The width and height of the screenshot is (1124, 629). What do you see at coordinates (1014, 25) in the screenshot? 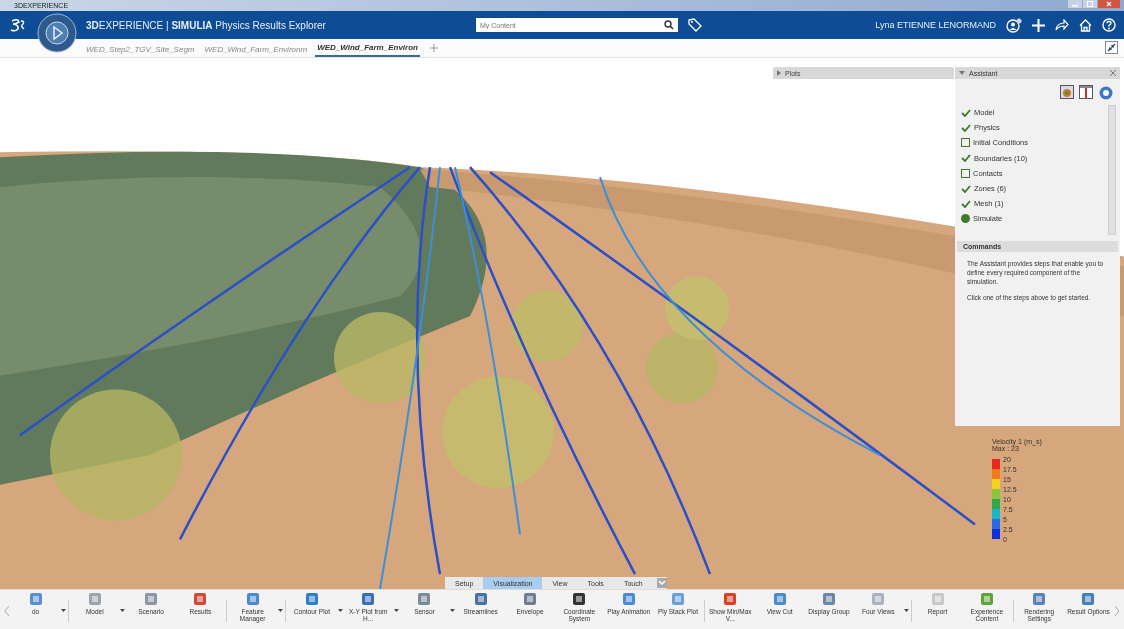
I see `user-icon` at bounding box center [1014, 25].